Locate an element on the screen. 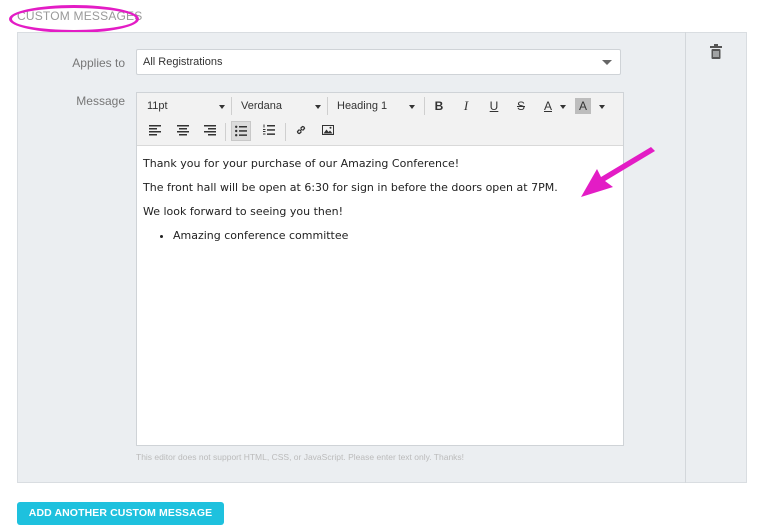 This screenshot has width=765, height=529. applies-to-value: All Registrations is located at coordinates (183, 62).